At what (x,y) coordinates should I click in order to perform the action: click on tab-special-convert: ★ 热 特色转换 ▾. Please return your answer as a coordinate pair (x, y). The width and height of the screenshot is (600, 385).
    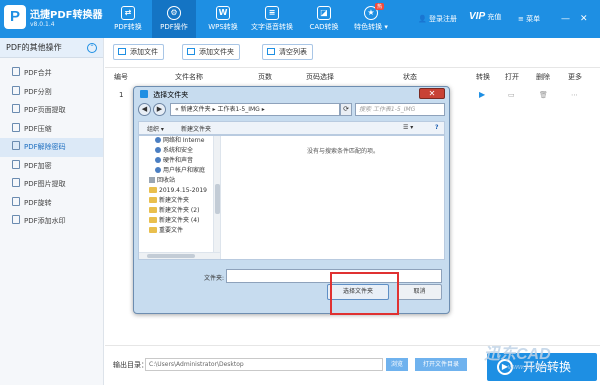
    Looking at the image, I should click on (371, 19).